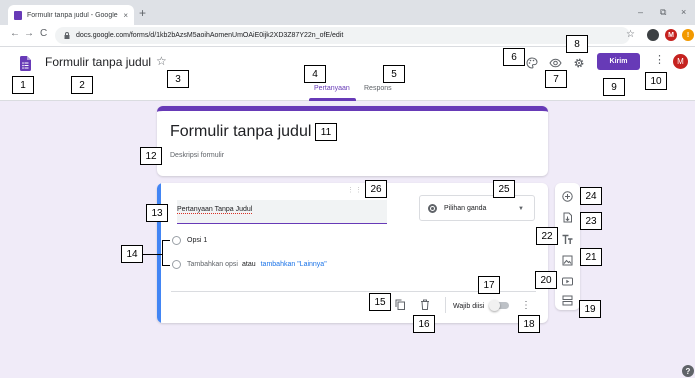 The image size is (695, 378). I want to click on radio-type-icon, so click(432, 208).